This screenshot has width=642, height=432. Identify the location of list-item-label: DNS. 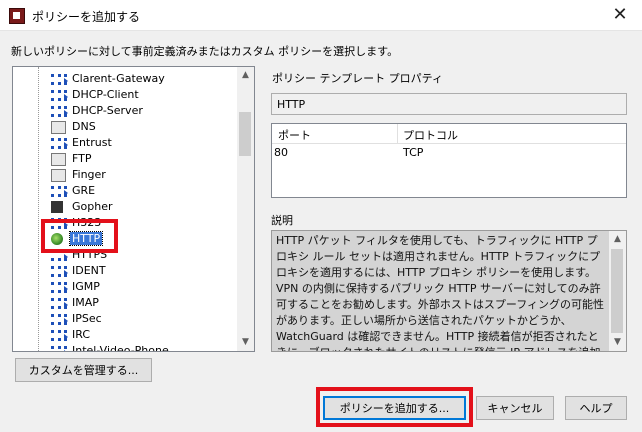
(84, 126).